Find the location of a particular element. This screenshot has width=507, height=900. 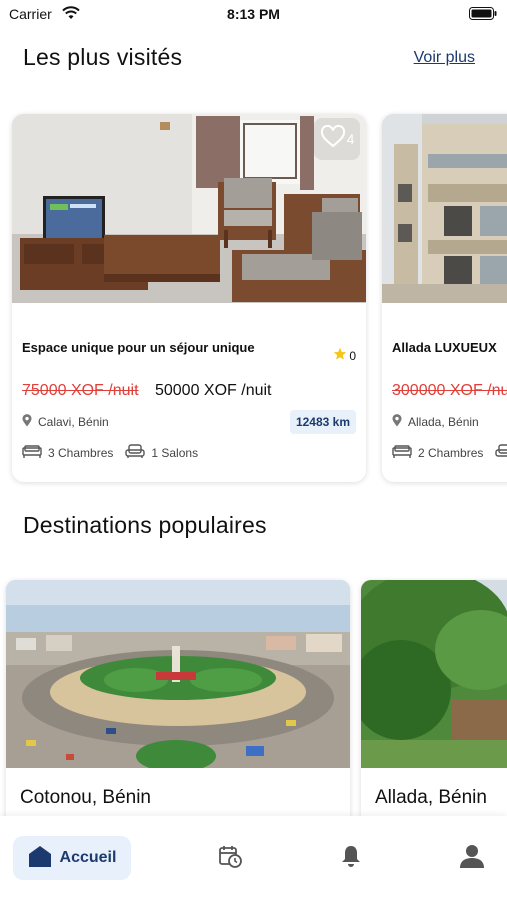

bedroom-label: 2 Chambres is located at coordinates (451, 453).